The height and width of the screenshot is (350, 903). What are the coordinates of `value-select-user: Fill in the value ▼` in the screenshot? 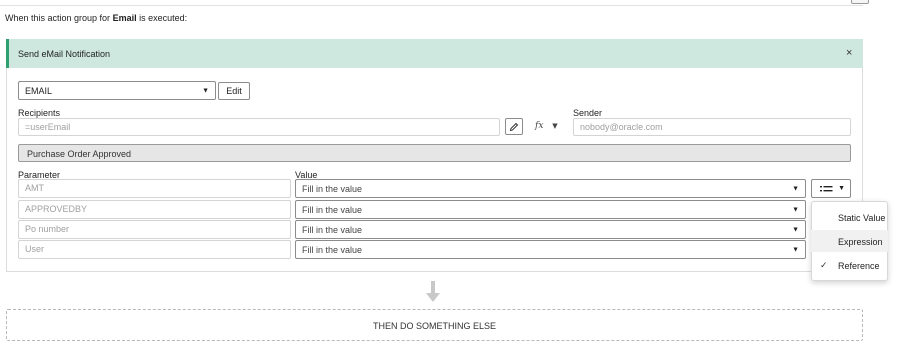 It's located at (550, 249).